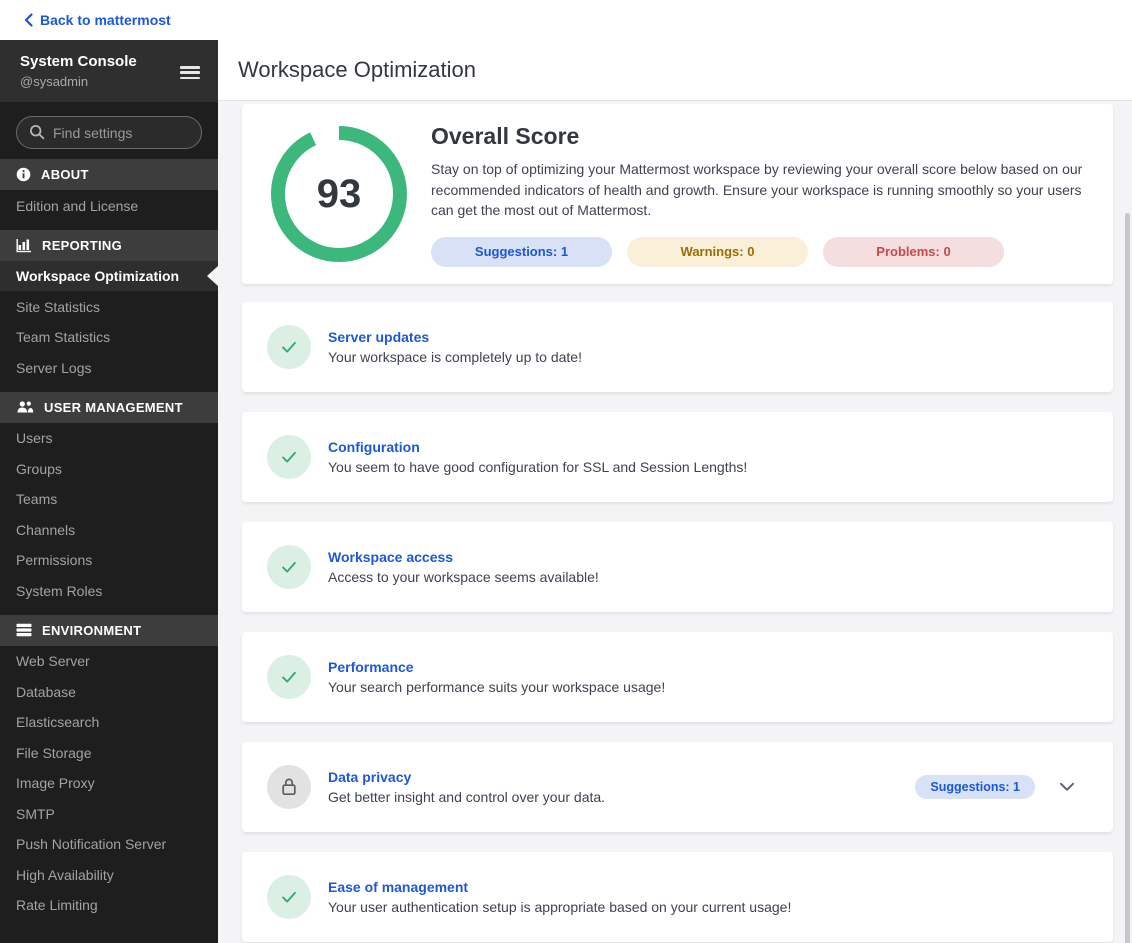  Describe the element at coordinates (466, 777) in the screenshot. I see `card-title-link: Data privacy` at that location.